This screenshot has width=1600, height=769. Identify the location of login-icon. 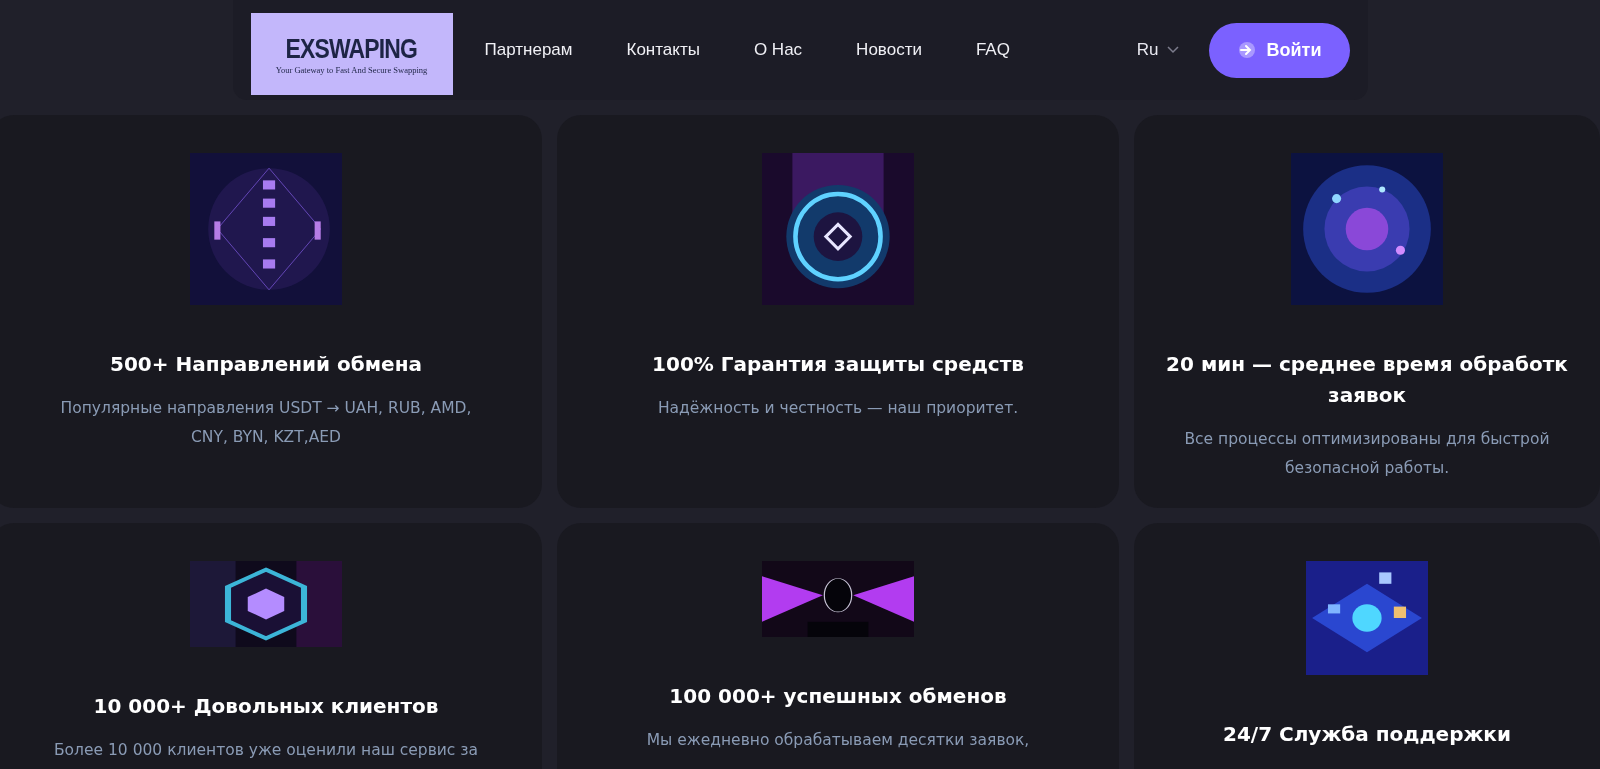
(1246, 50).